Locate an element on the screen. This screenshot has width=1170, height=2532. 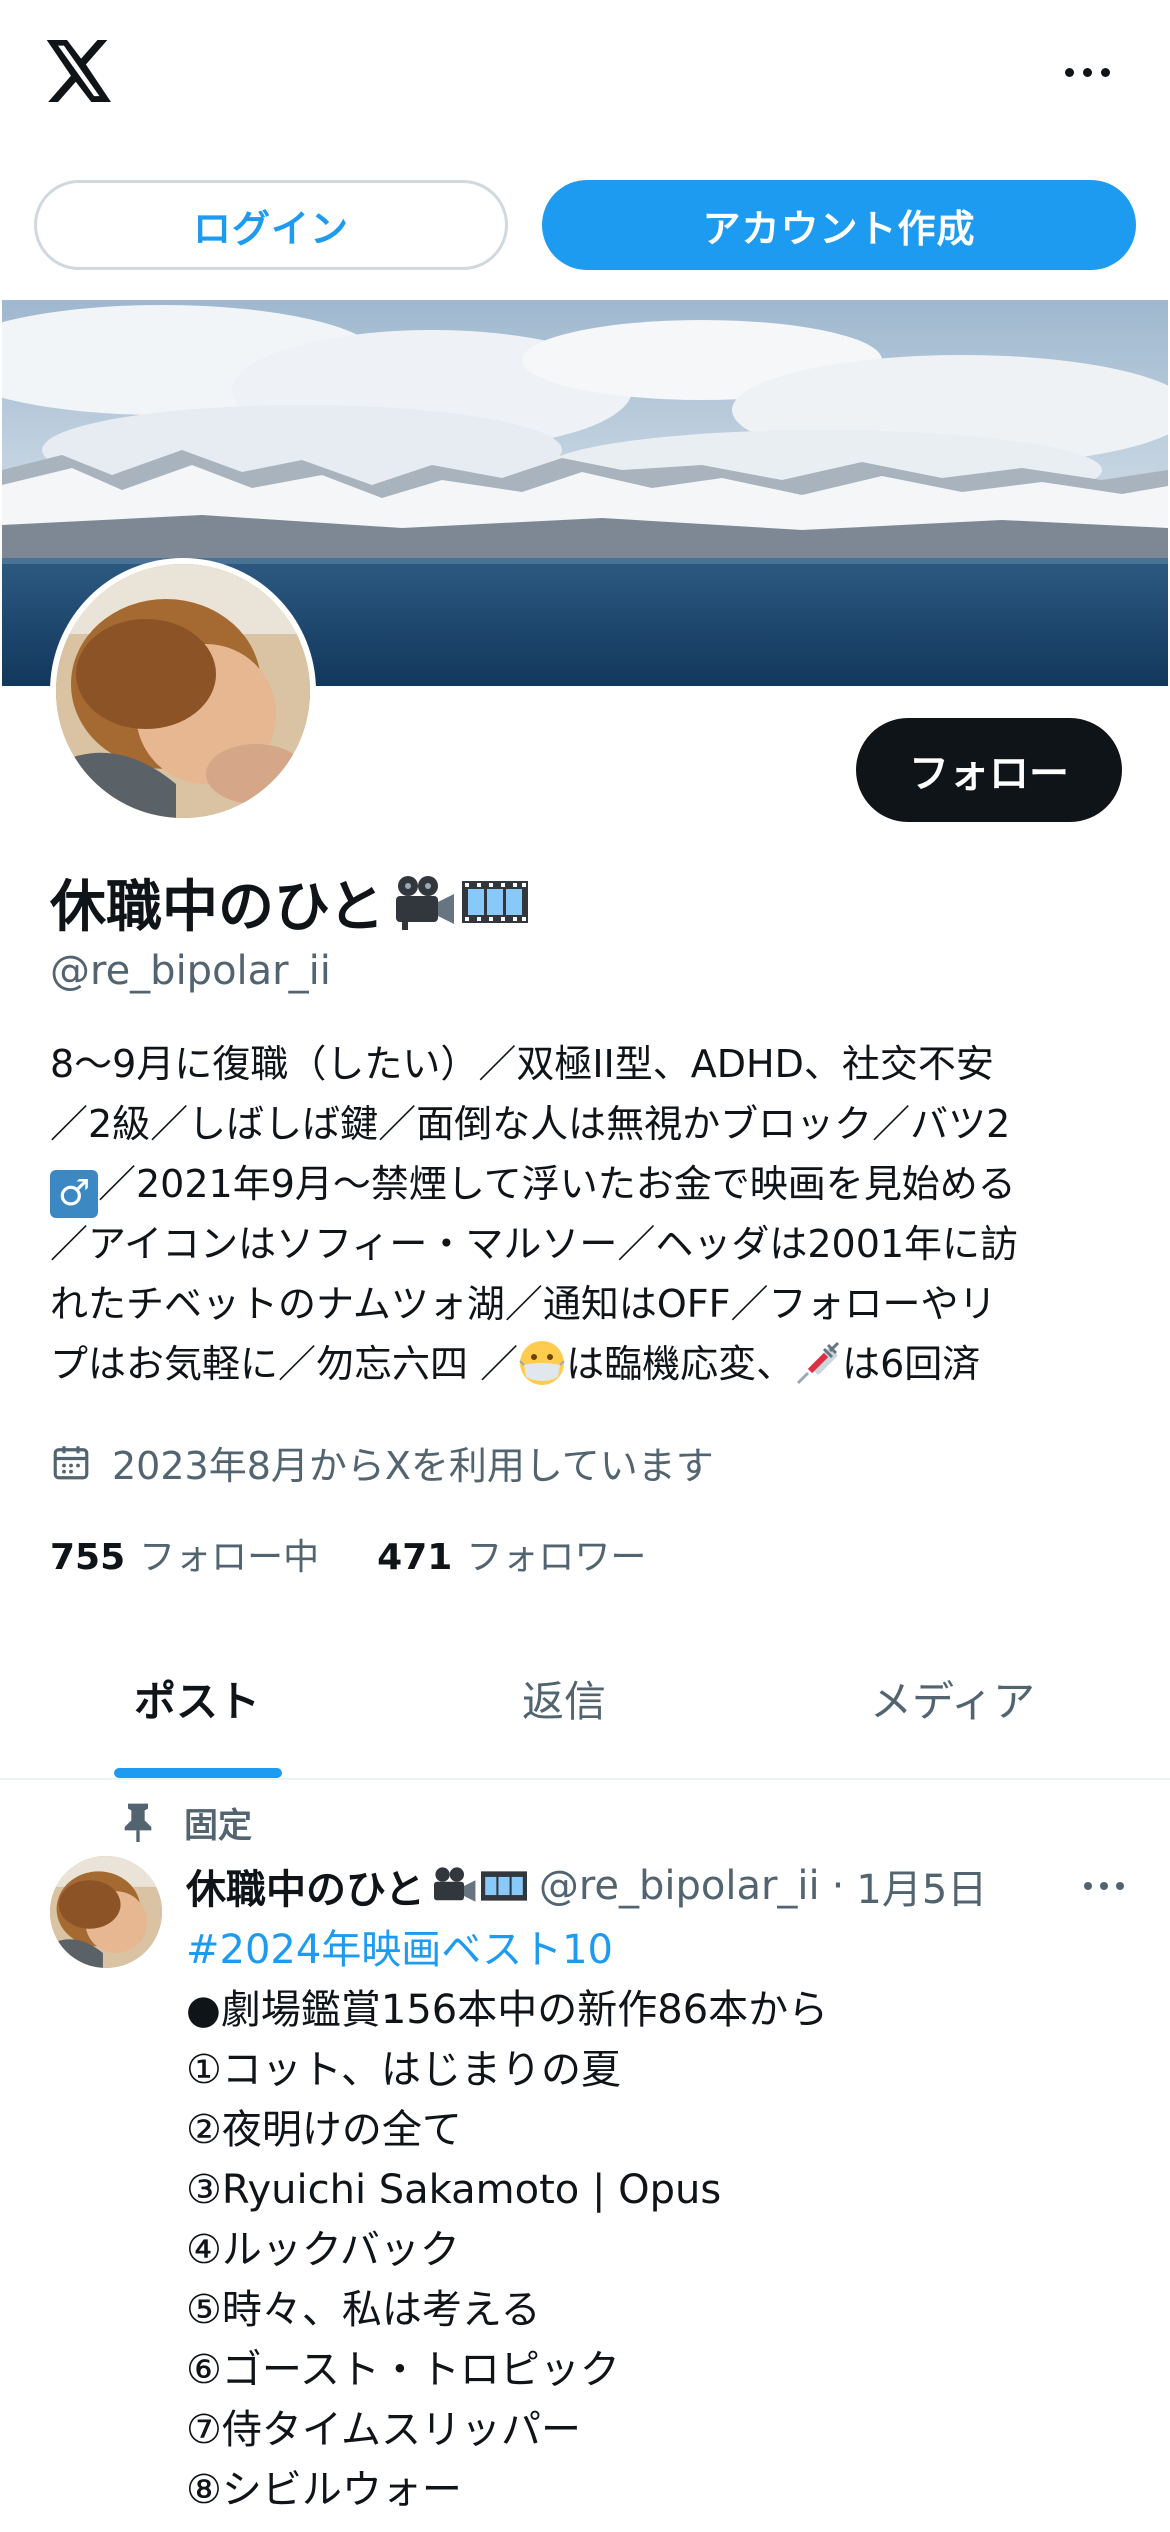
profile-display-name: 休職中のひと is located at coordinates (289, 902).